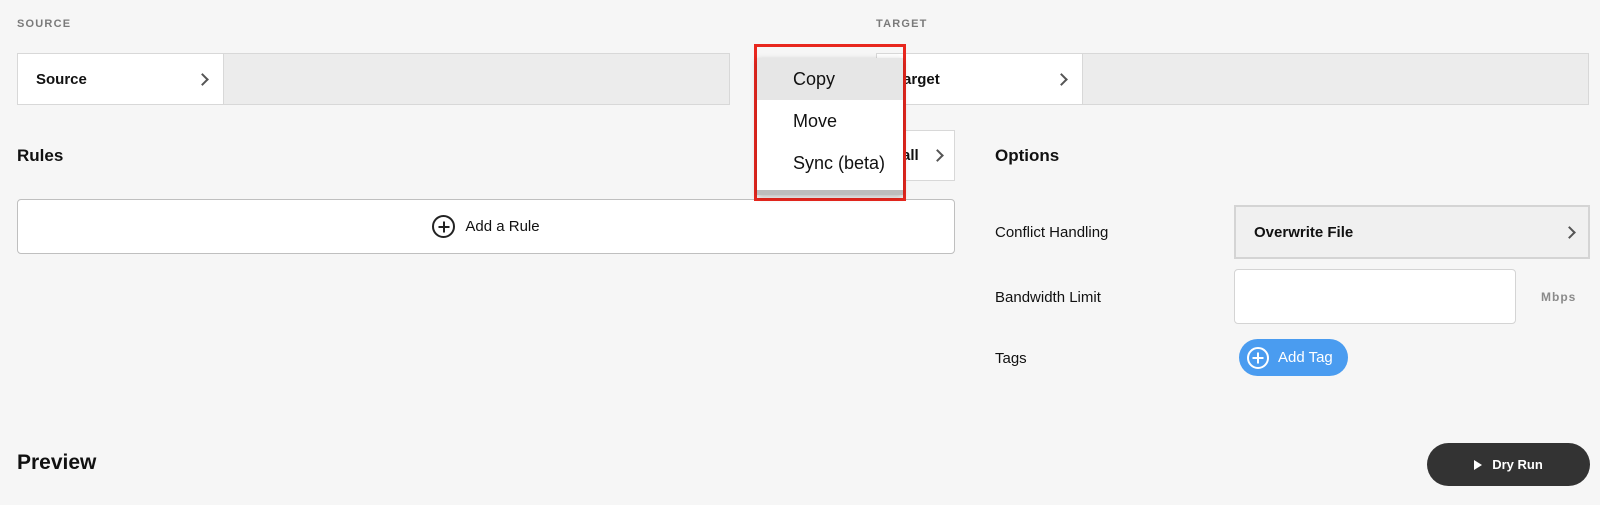 The image size is (1600, 505). I want to click on rules-heading: Rules, so click(40, 155).